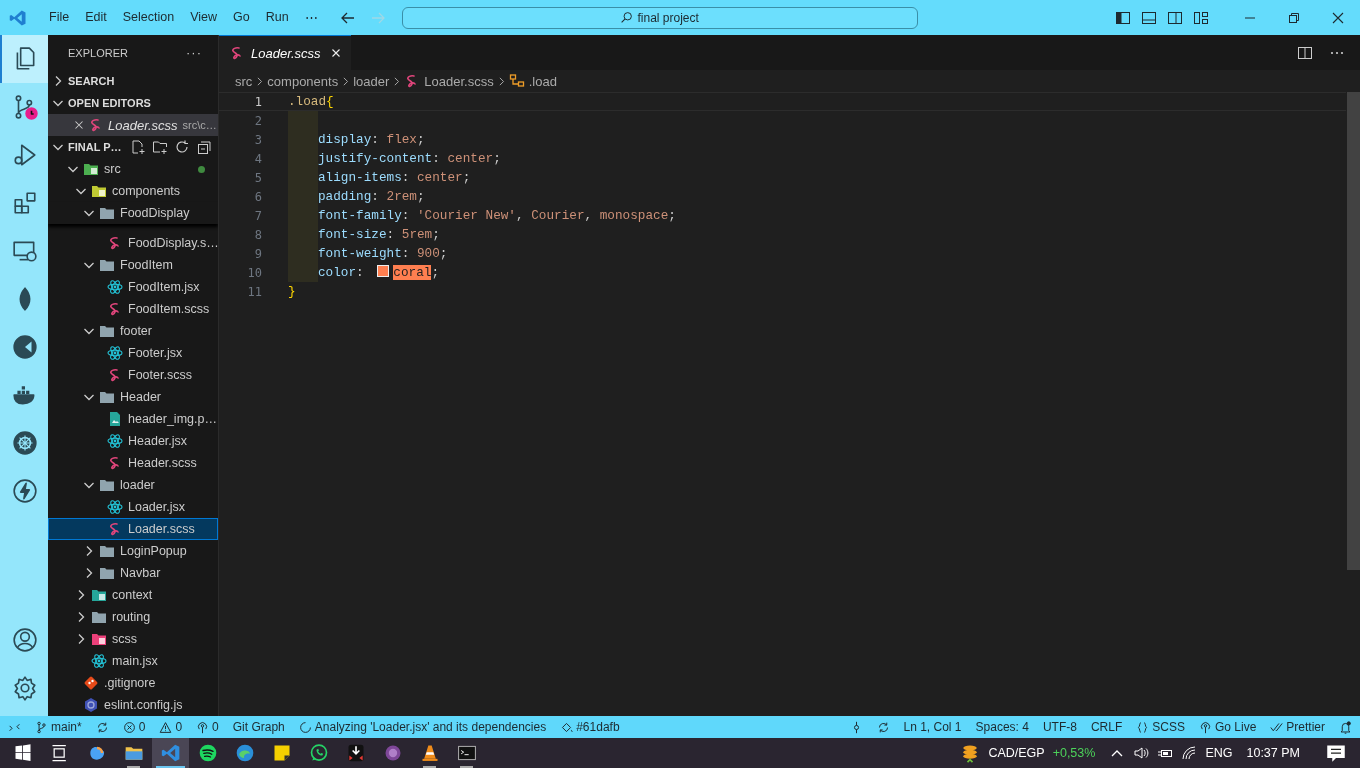 The image size is (1360, 768). What do you see at coordinates (1002, 727) in the screenshot?
I see `status-item: Spaces: 4` at bounding box center [1002, 727].